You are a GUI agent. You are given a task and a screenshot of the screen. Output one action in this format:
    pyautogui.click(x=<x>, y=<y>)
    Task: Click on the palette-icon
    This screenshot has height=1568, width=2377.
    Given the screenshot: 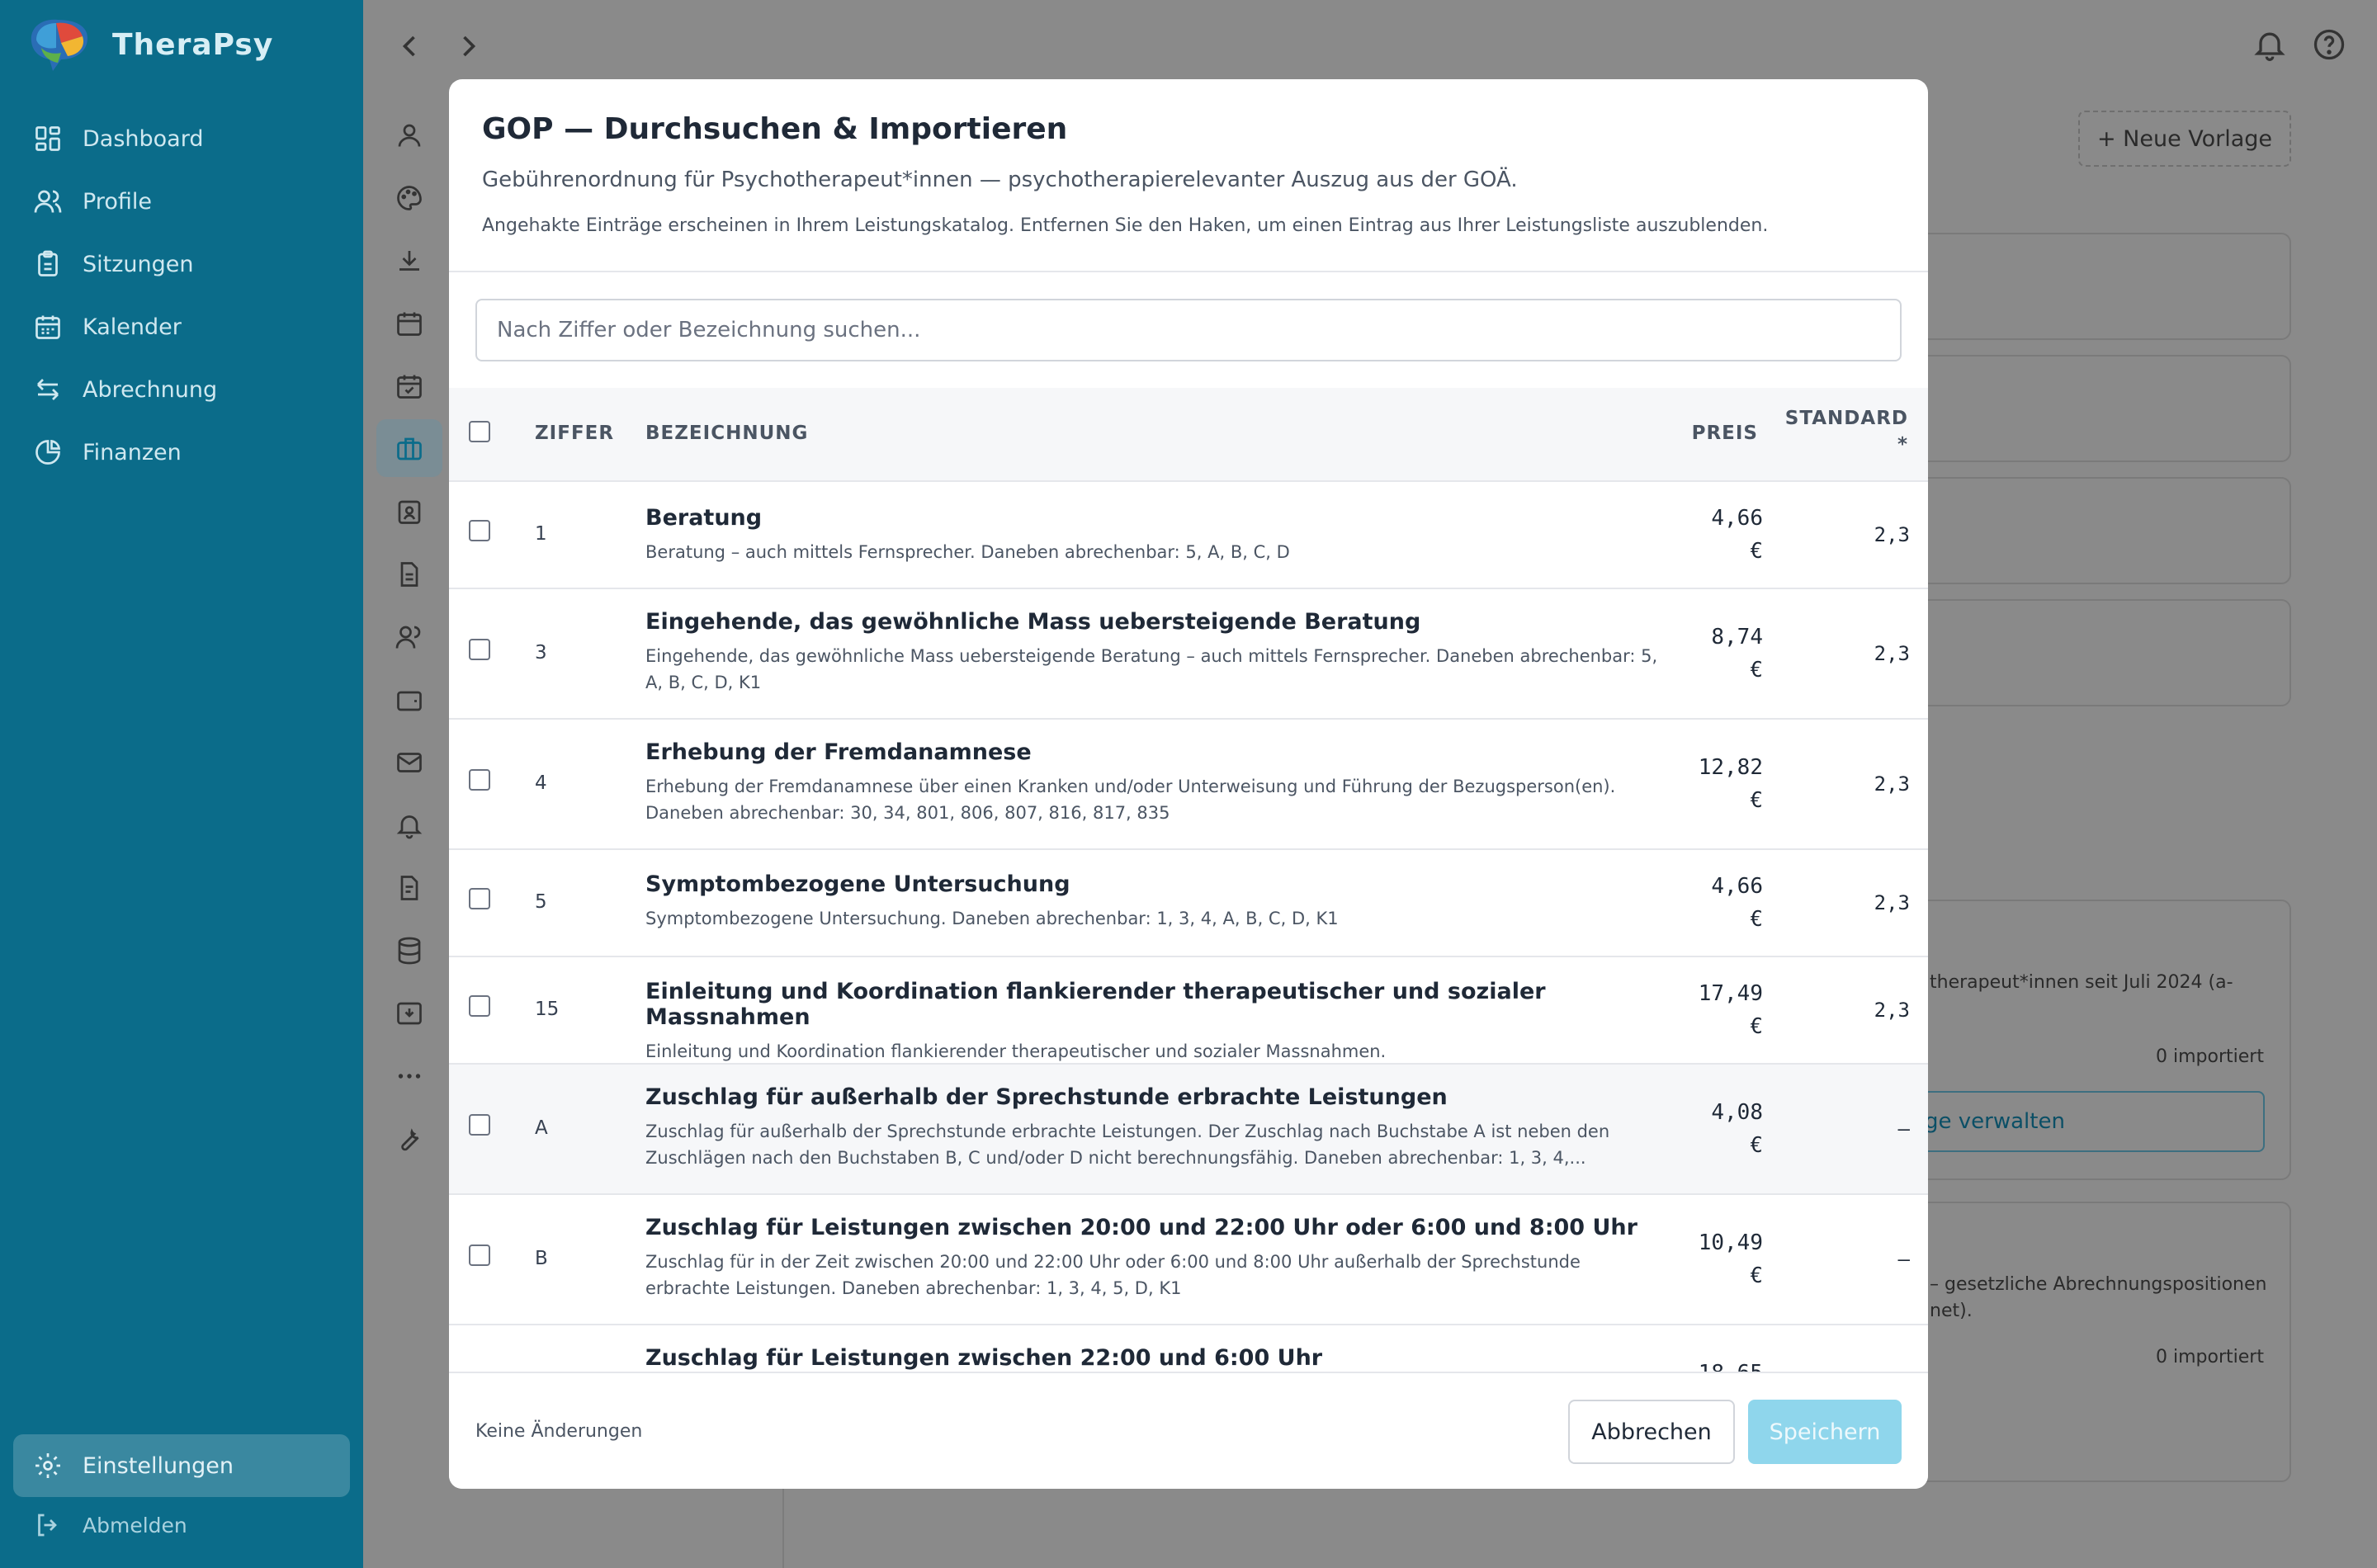 What is the action you would take?
    pyautogui.click(x=409, y=198)
    